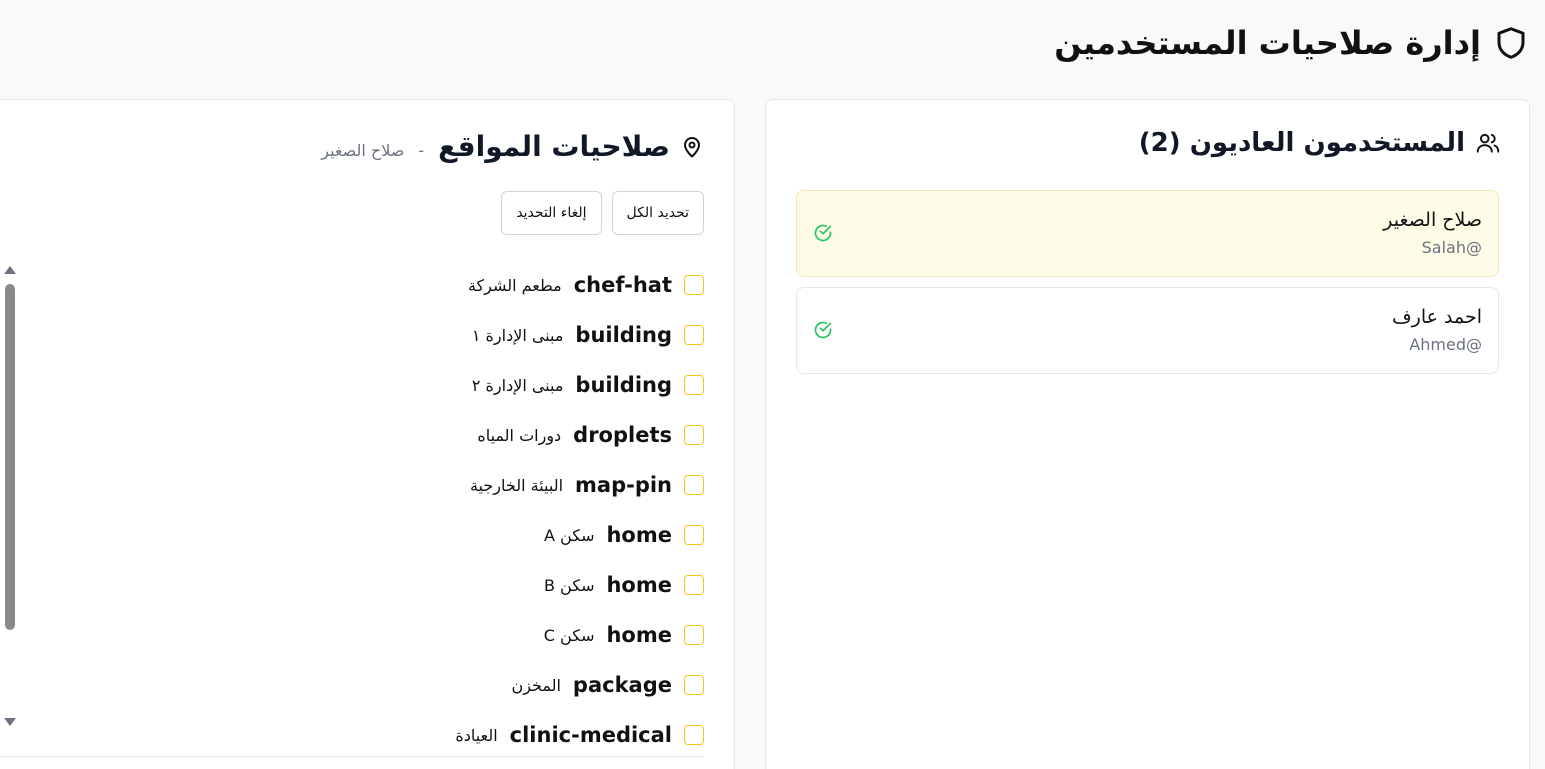 The height and width of the screenshot is (769, 1545). I want to click on users-icon, so click(1488, 143).